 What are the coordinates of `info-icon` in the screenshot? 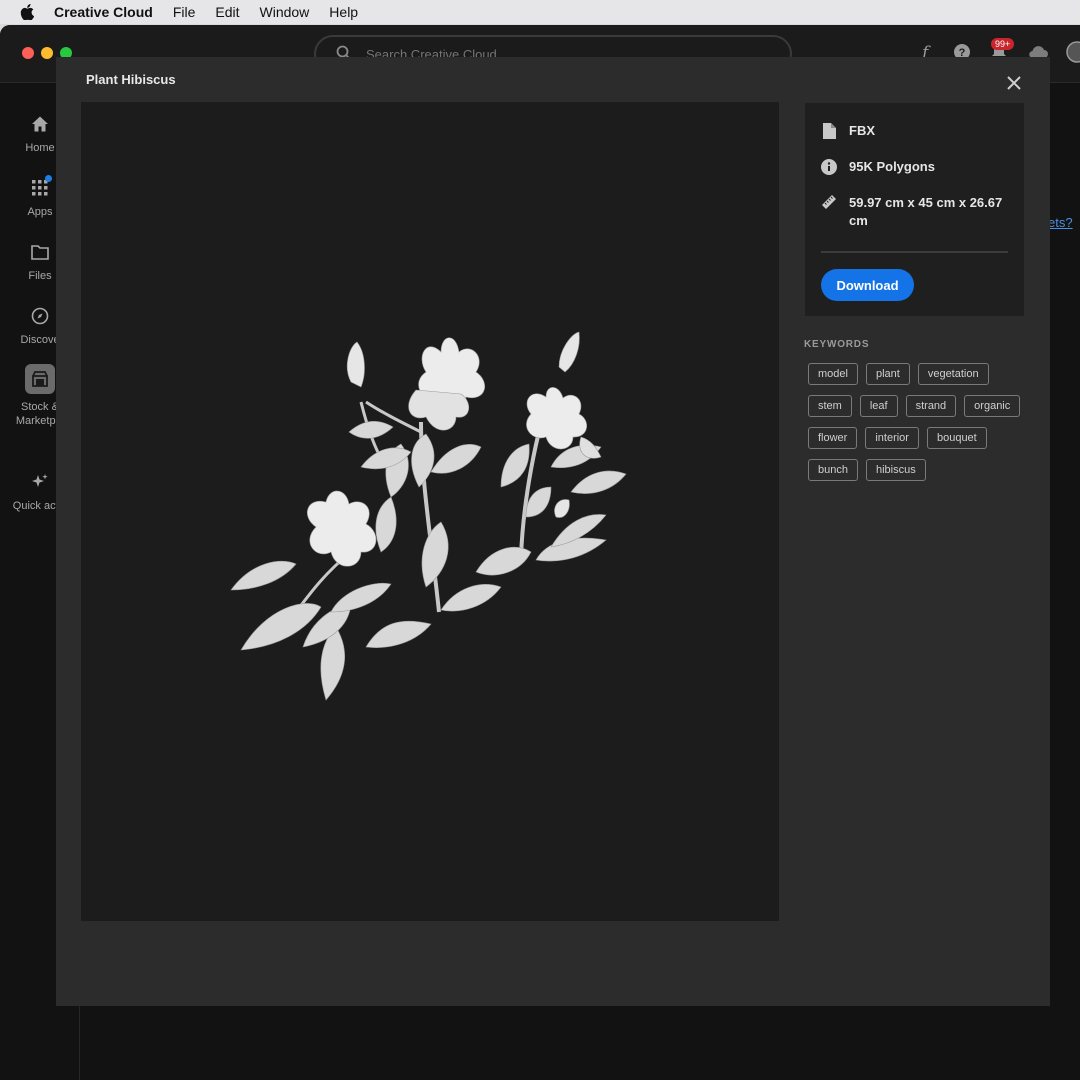 It's located at (829, 167).